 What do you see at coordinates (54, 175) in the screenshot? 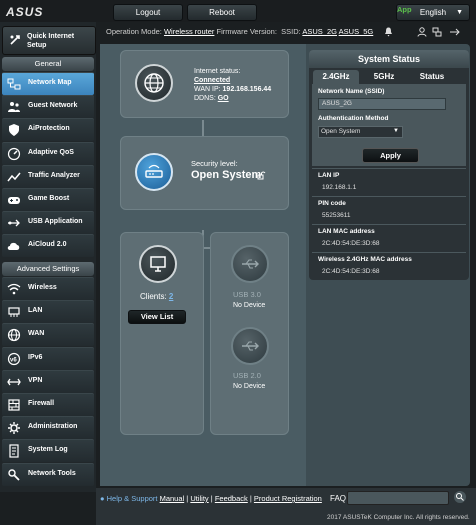
I see `sidebar-item-label: Traffic Analyzer` at bounding box center [54, 175].